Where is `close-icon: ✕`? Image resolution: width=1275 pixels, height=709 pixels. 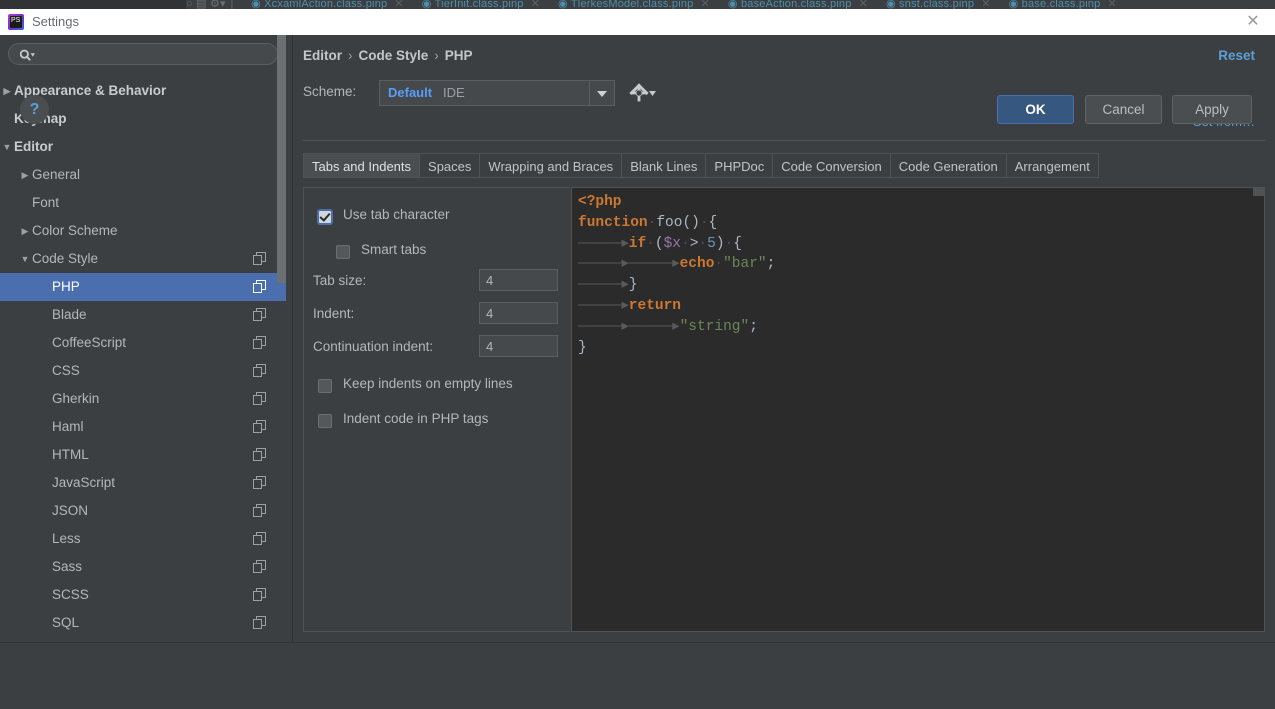 close-icon: ✕ is located at coordinates (1253, 22).